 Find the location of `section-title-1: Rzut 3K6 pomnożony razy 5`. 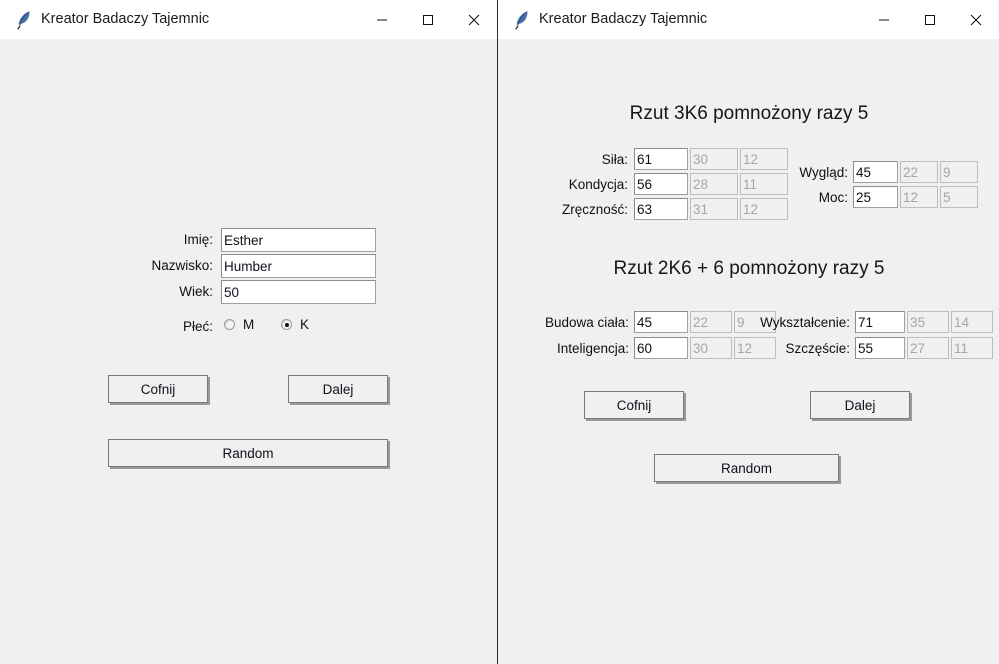

section-title-1: Rzut 3K6 pomnożony razy 5 is located at coordinates (749, 113).